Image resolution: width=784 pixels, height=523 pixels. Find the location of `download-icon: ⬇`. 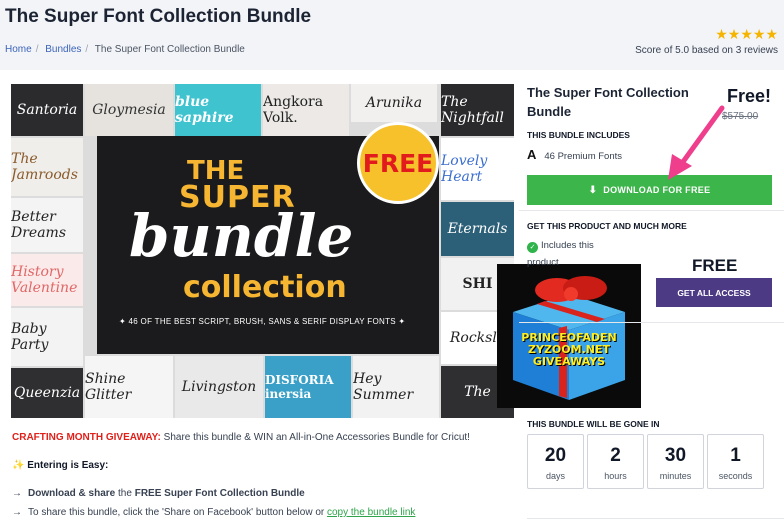

download-icon: ⬇ is located at coordinates (593, 190).